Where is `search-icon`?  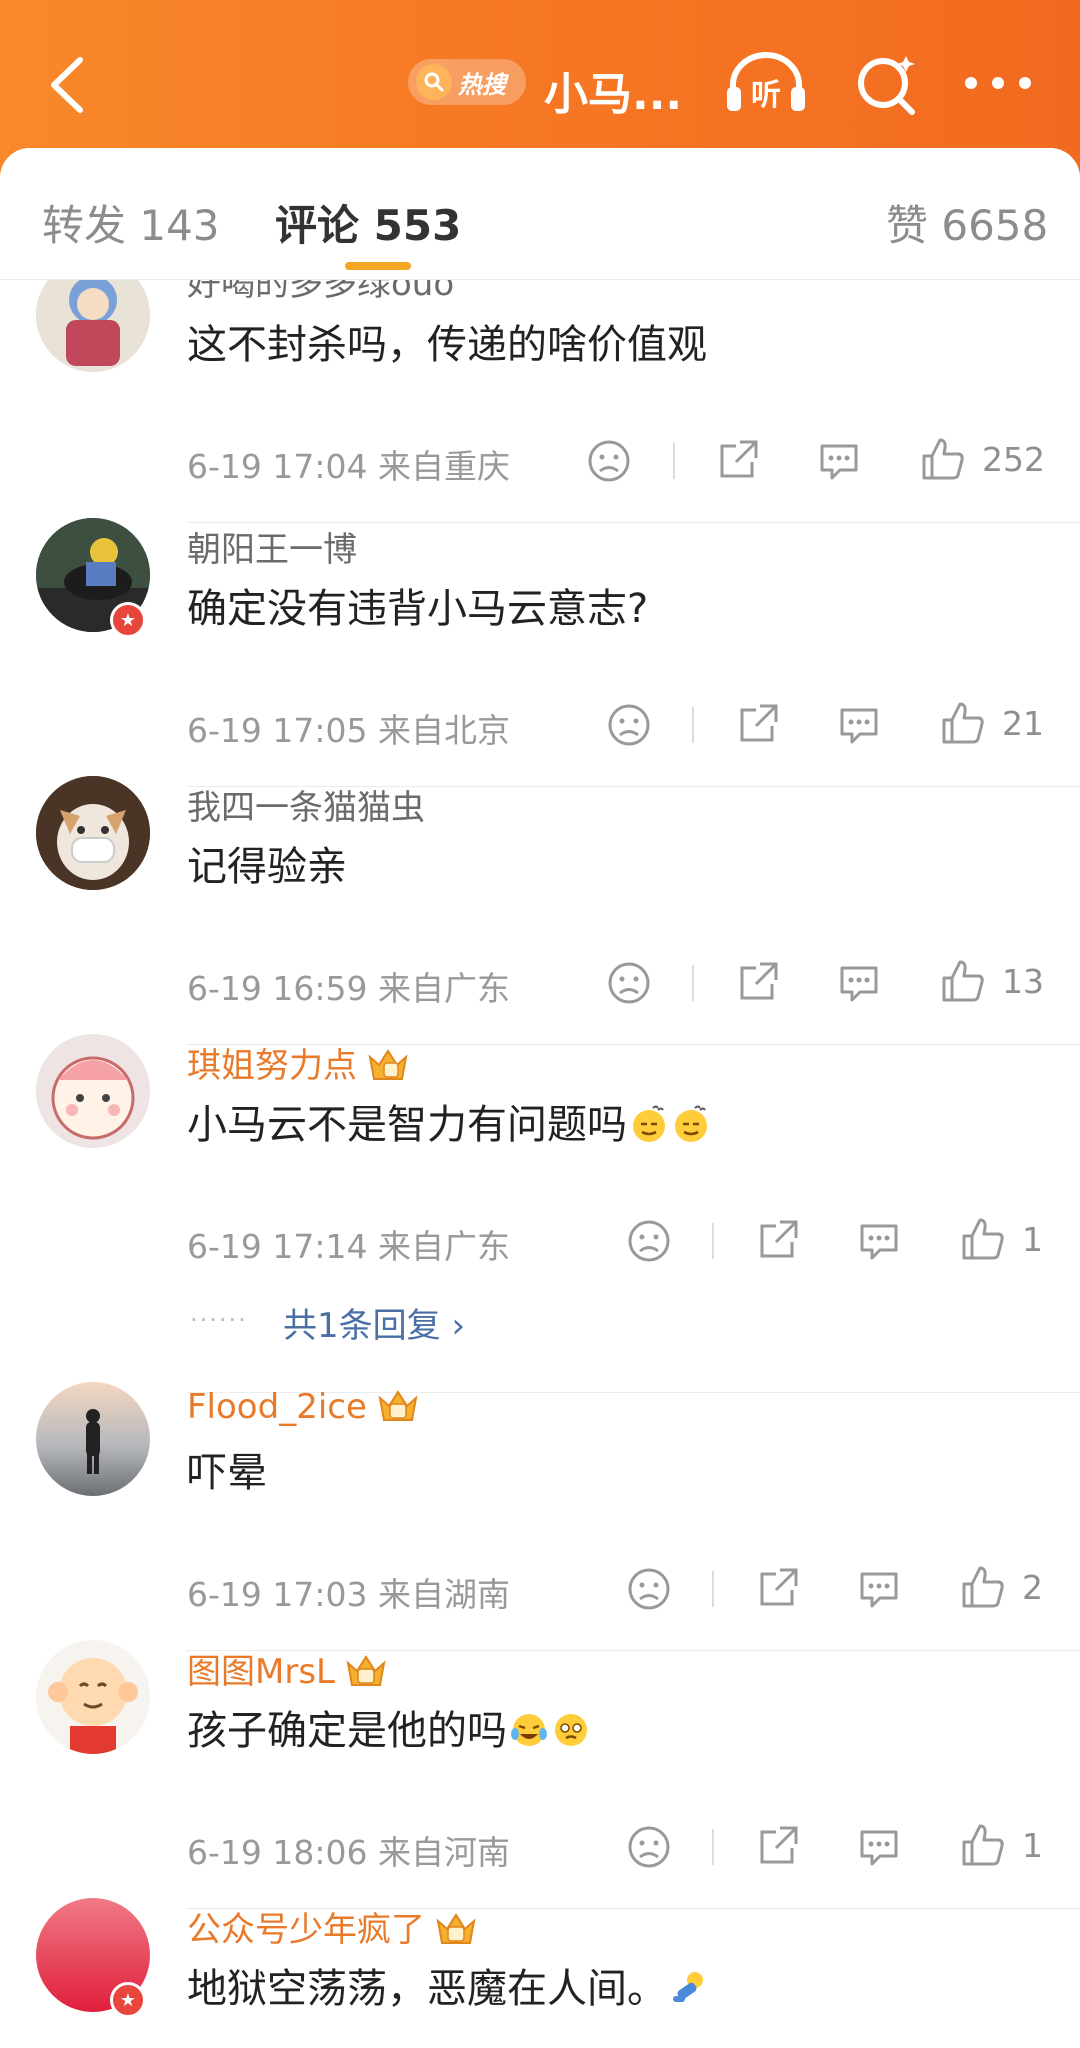 search-icon is located at coordinates (887, 85).